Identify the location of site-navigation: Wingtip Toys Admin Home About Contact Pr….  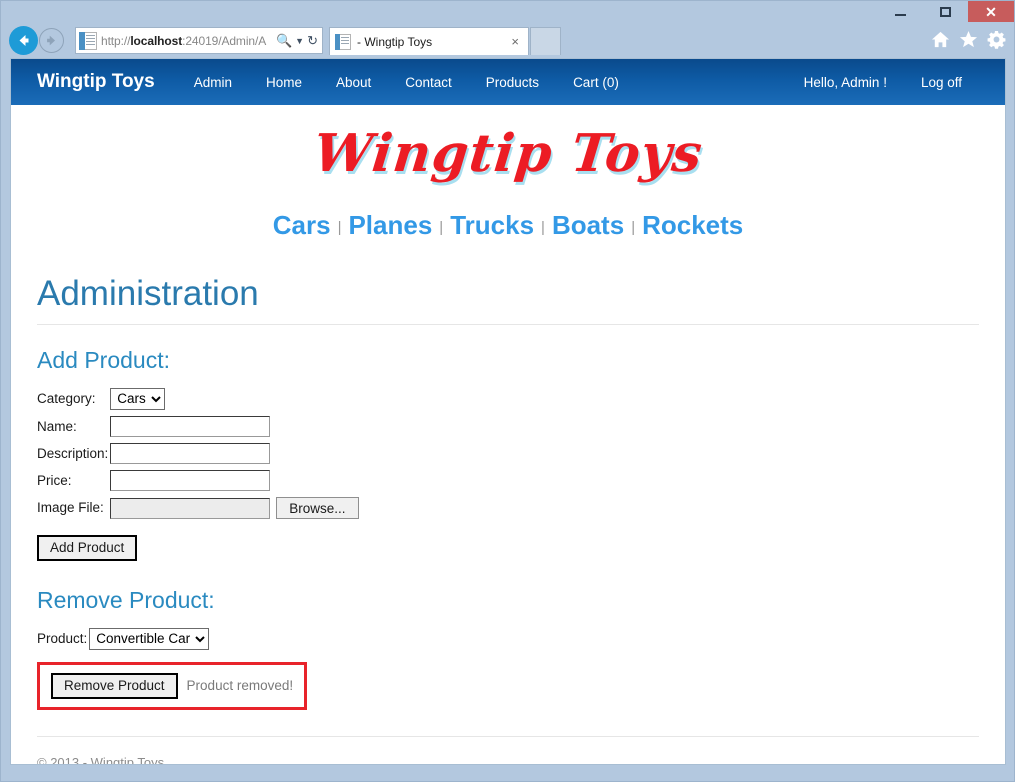
(508, 82).